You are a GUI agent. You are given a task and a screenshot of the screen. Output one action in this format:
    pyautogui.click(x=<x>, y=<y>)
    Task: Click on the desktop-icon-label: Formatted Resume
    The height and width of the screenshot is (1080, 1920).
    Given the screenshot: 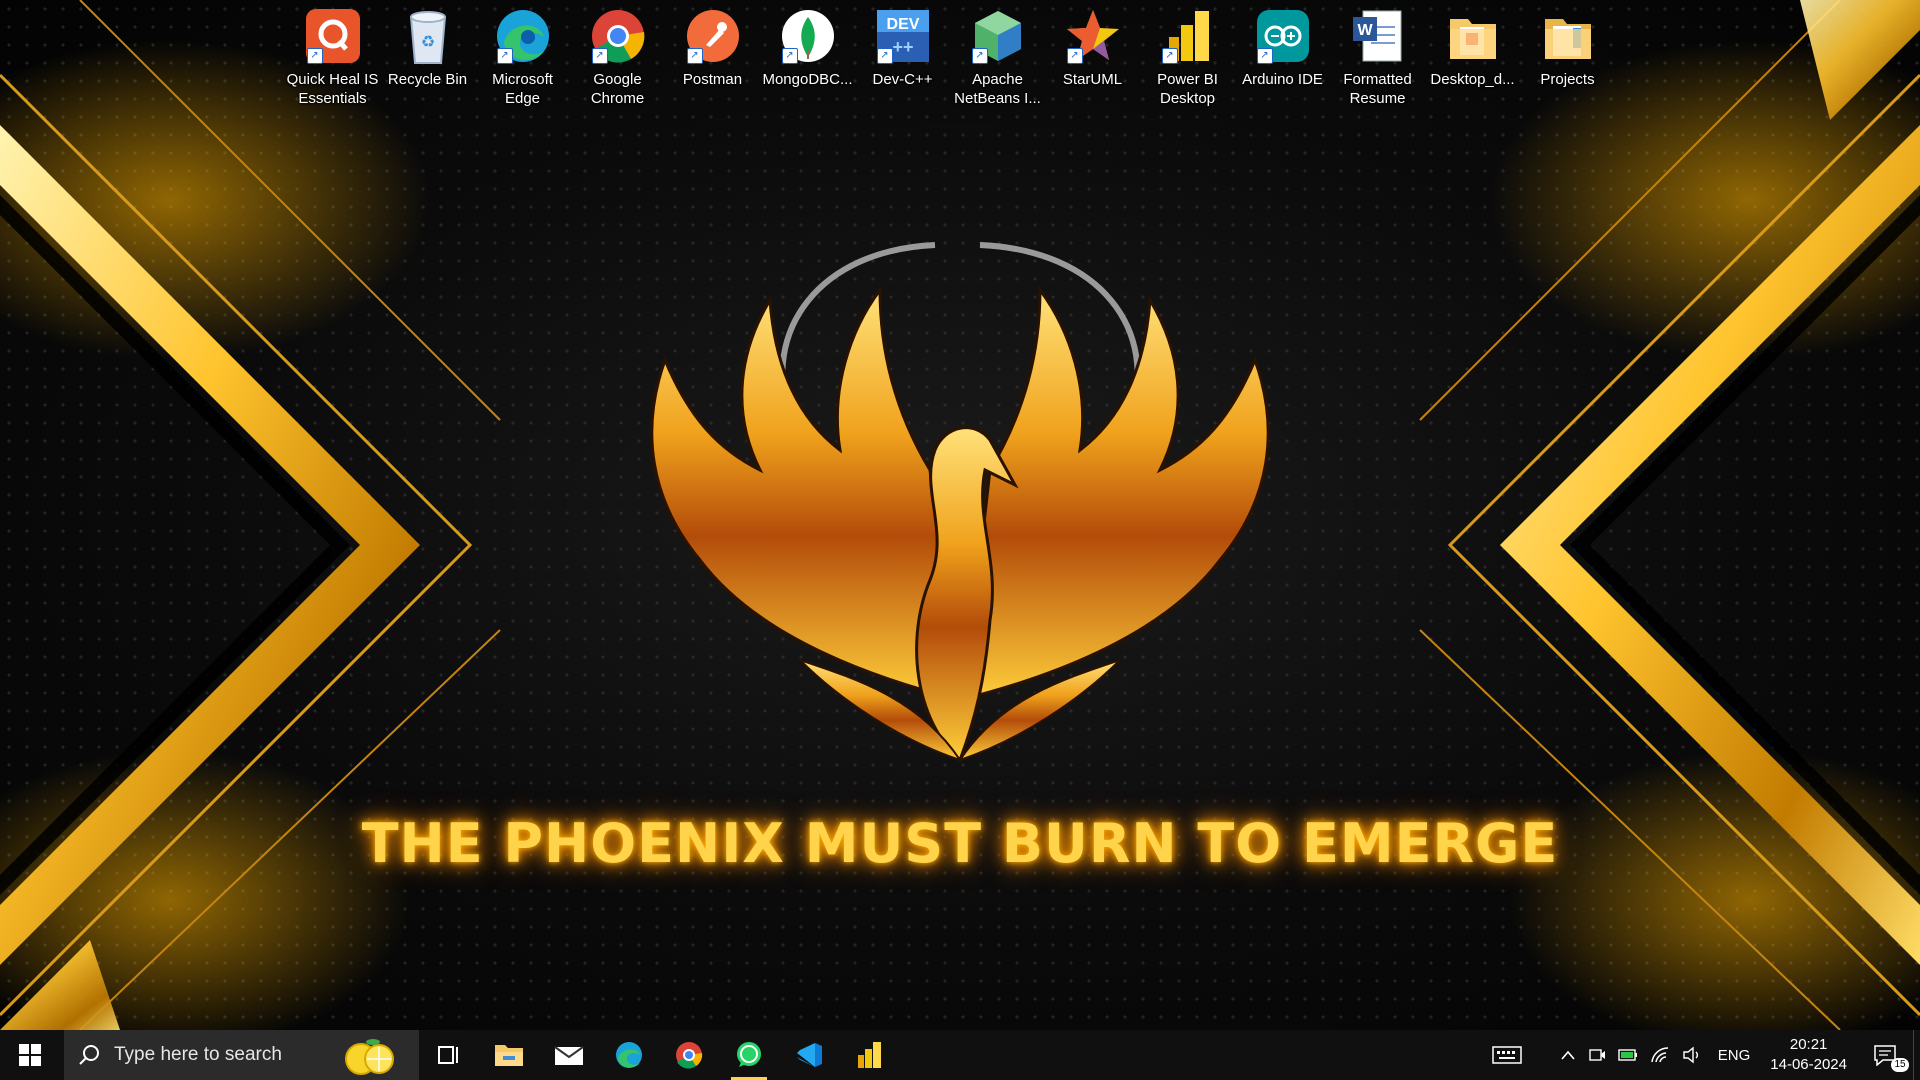 What is the action you would take?
    pyautogui.click(x=1377, y=89)
    